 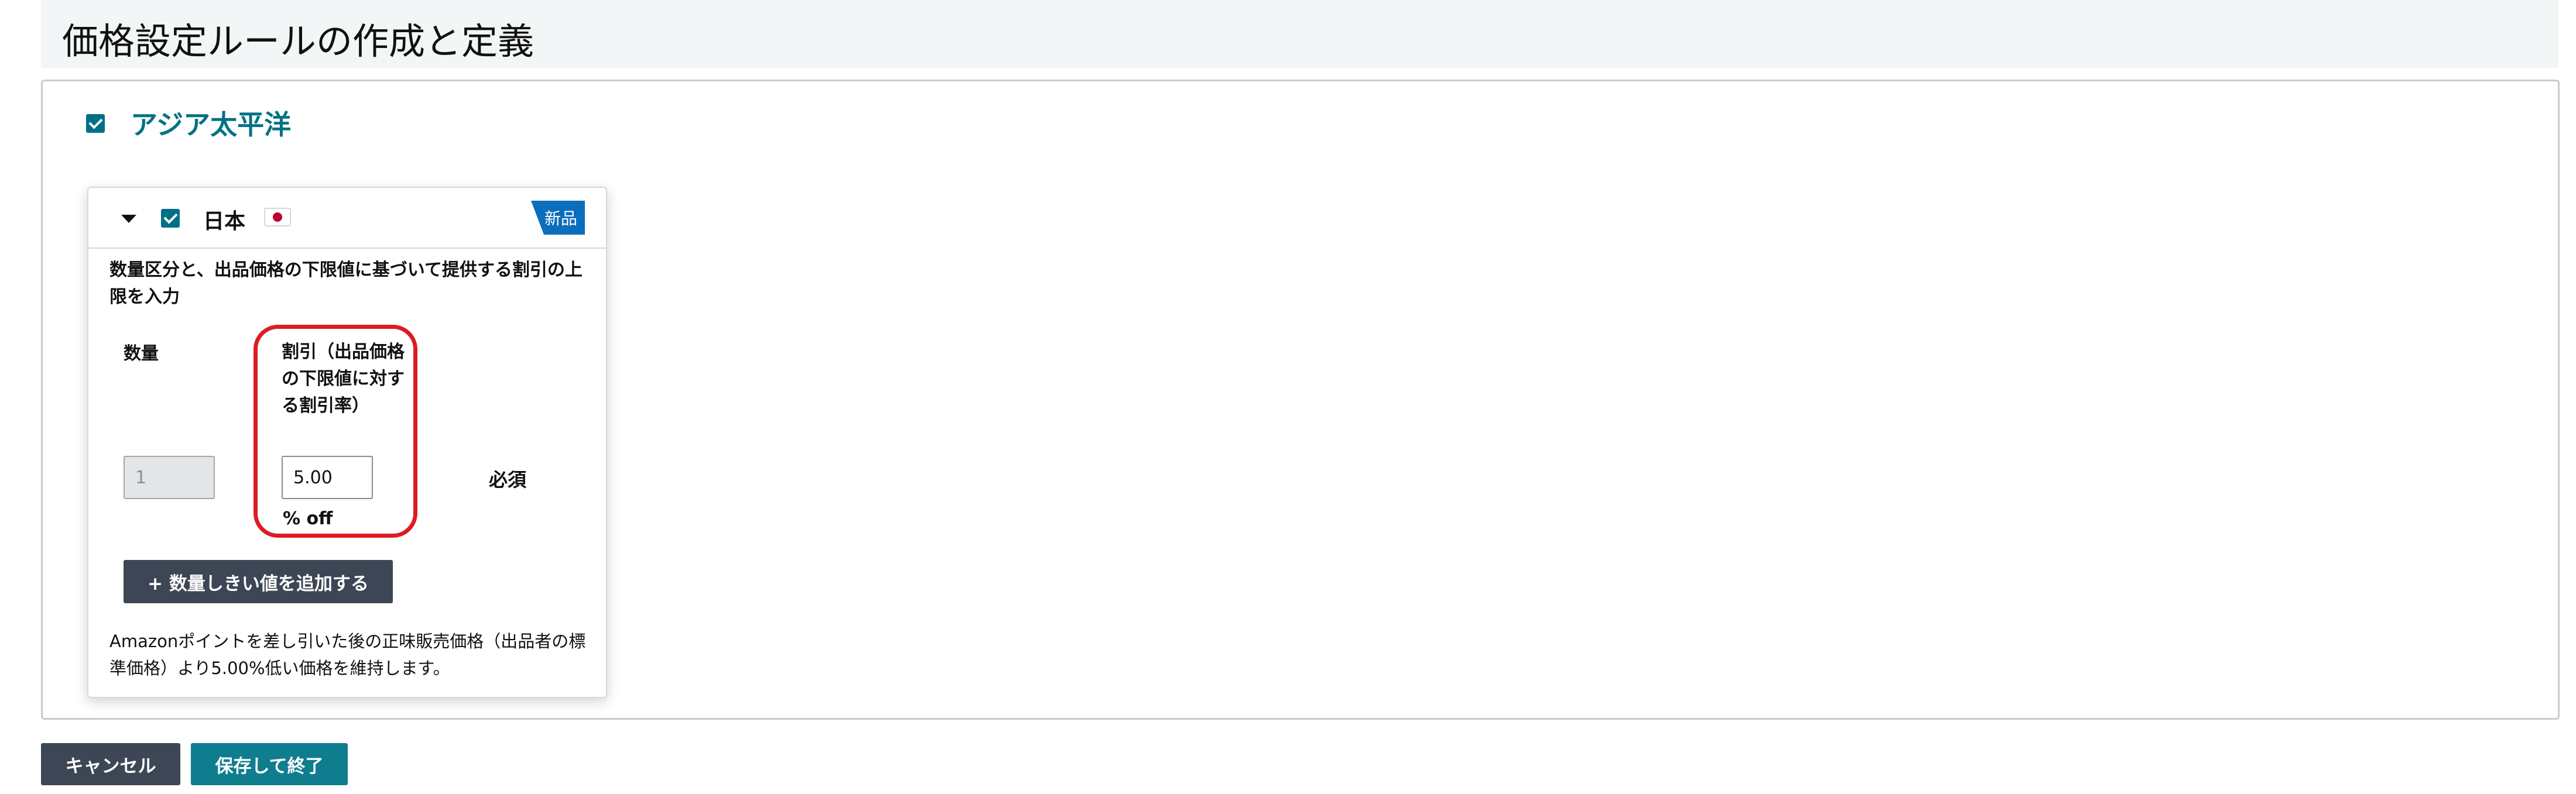 What do you see at coordinates (169, 478) in the screenshot?
I see `quantity-input` at bounding box center [169, 478].